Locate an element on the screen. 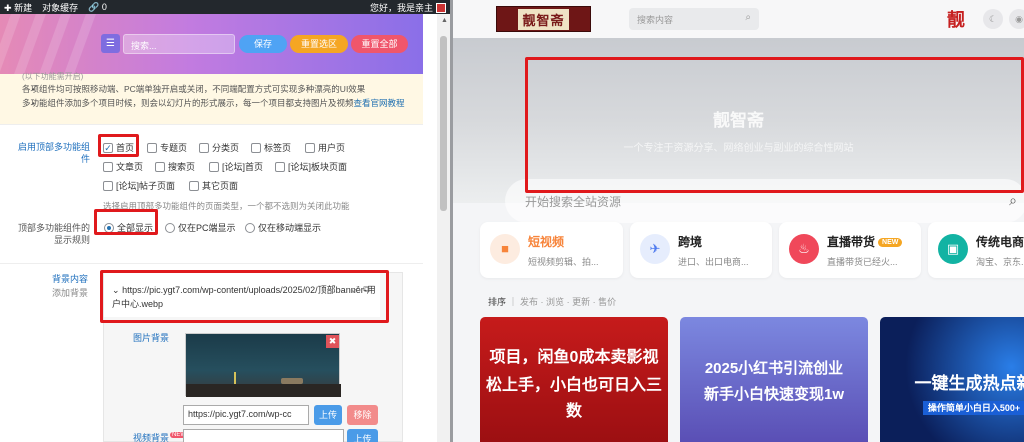  theme-toggle-icon: ☾ is located at coordinates (993, 19).